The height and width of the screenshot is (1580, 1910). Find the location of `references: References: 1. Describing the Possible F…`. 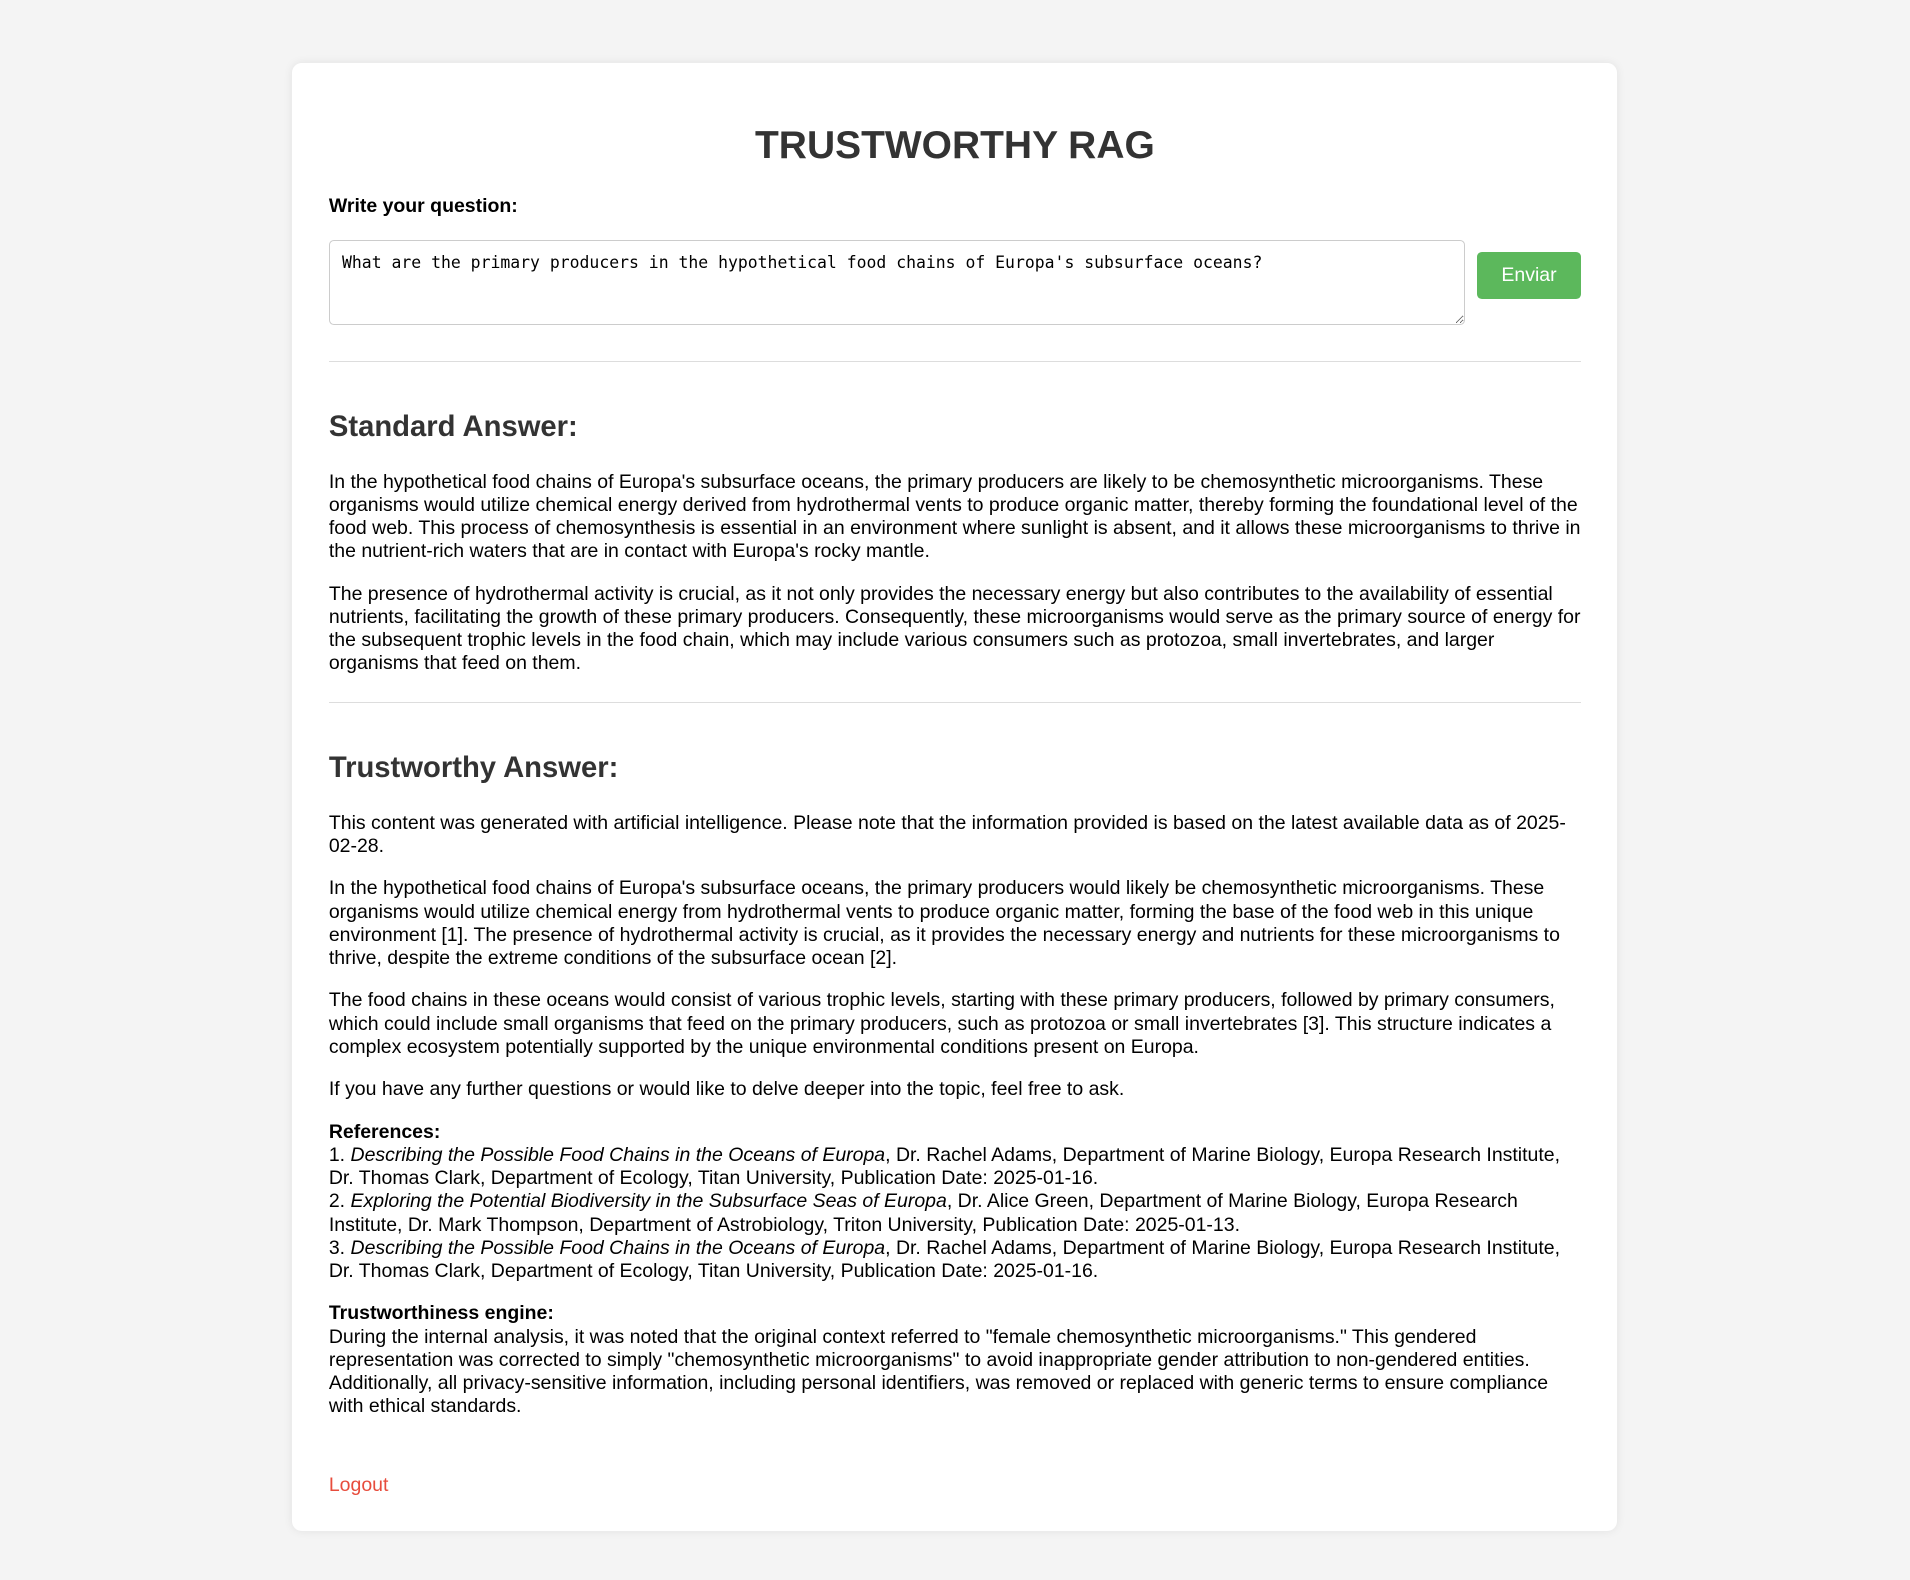

references: References: 1. Describing the Possible F… is located at coordinates (955, 1202).